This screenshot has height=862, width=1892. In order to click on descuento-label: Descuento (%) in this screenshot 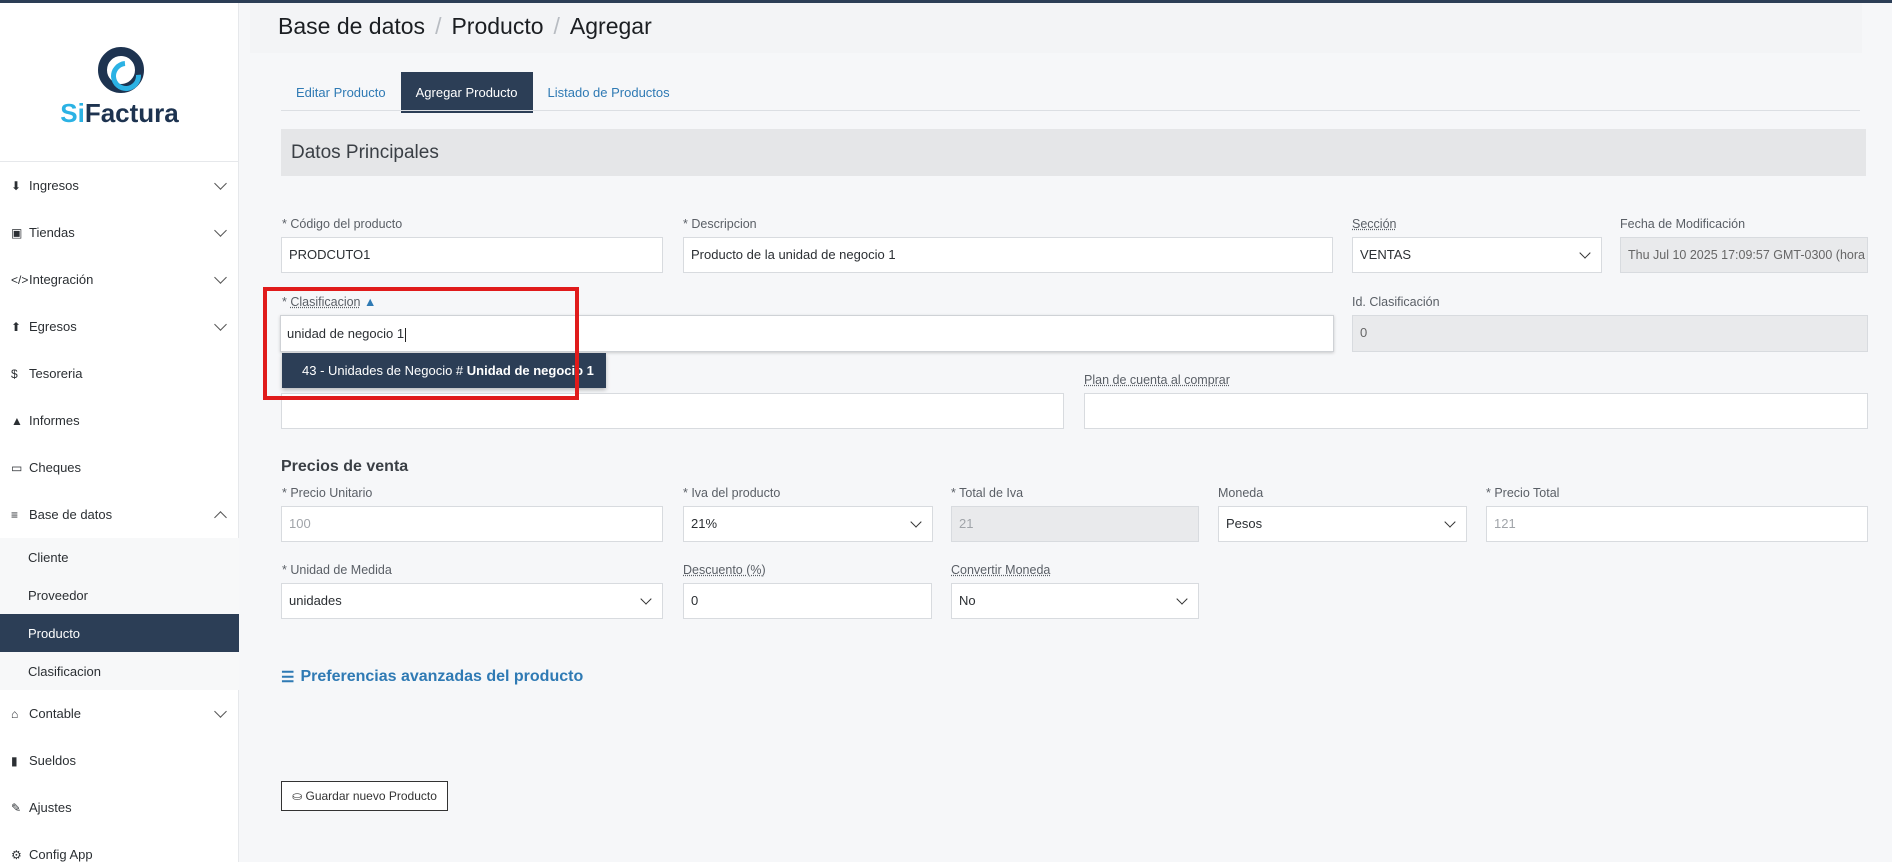, I will do `click(724, 570)`.